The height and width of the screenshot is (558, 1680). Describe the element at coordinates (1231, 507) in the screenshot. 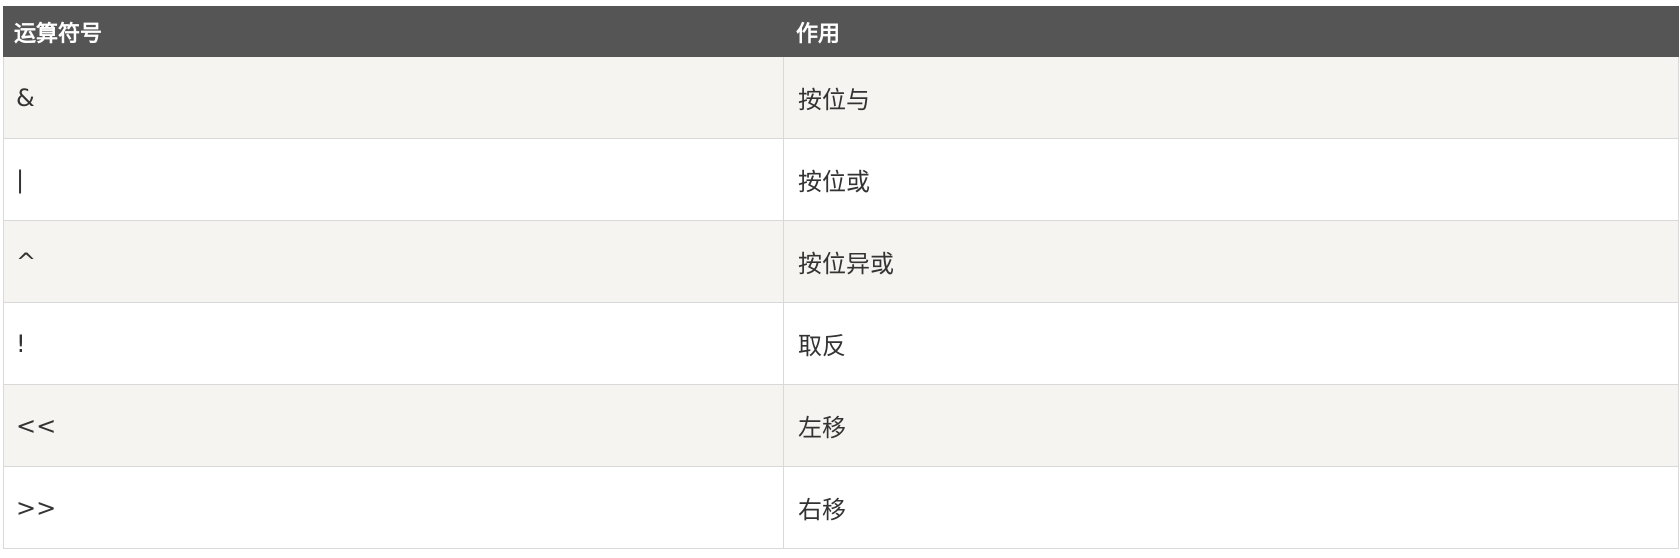

I see `effect-cell: 右移` at that location.